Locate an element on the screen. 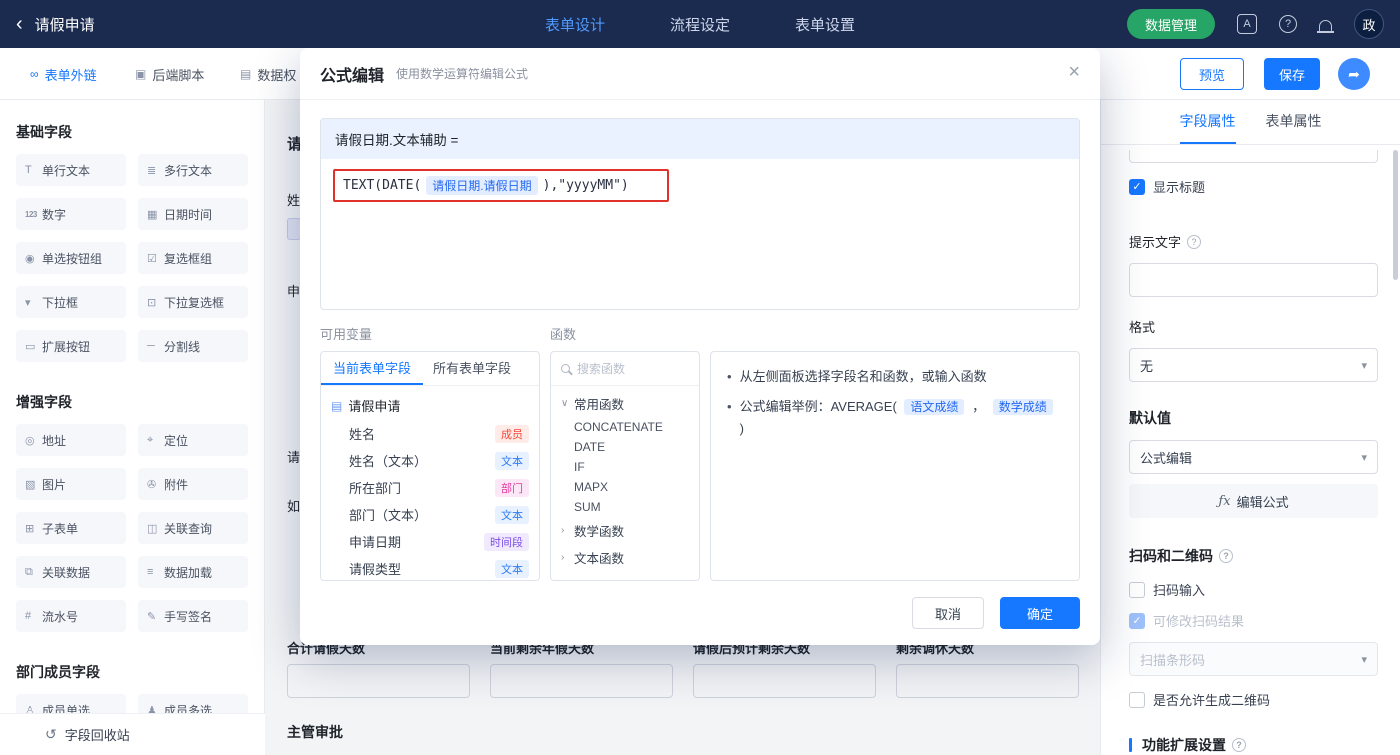 The image size is (1400, 755). tab-all-form-fields: 所有表单字段 is located at coordinates (472, 368).